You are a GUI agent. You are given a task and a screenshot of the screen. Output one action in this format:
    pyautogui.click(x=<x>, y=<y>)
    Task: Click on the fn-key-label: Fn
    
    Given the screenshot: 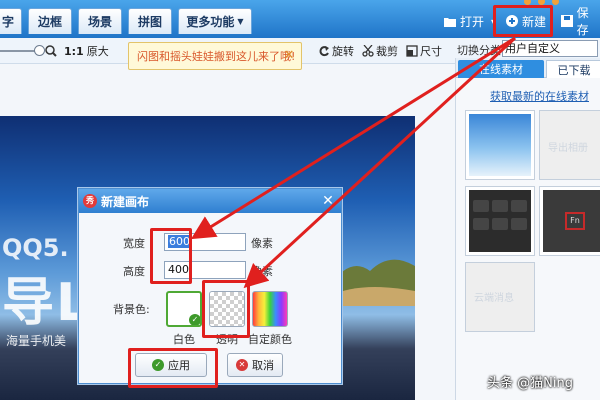 What is the action you would take?
    pyautogui.click(x=575, y=221)
    